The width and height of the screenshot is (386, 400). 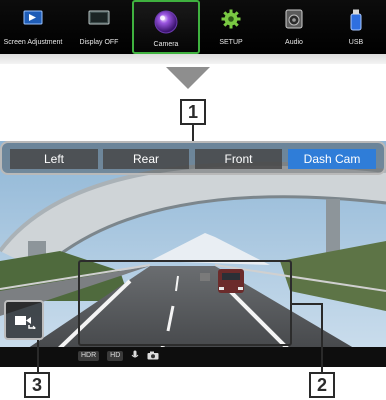 I want to click on callout-1-leader, so click(x=193, y=133).